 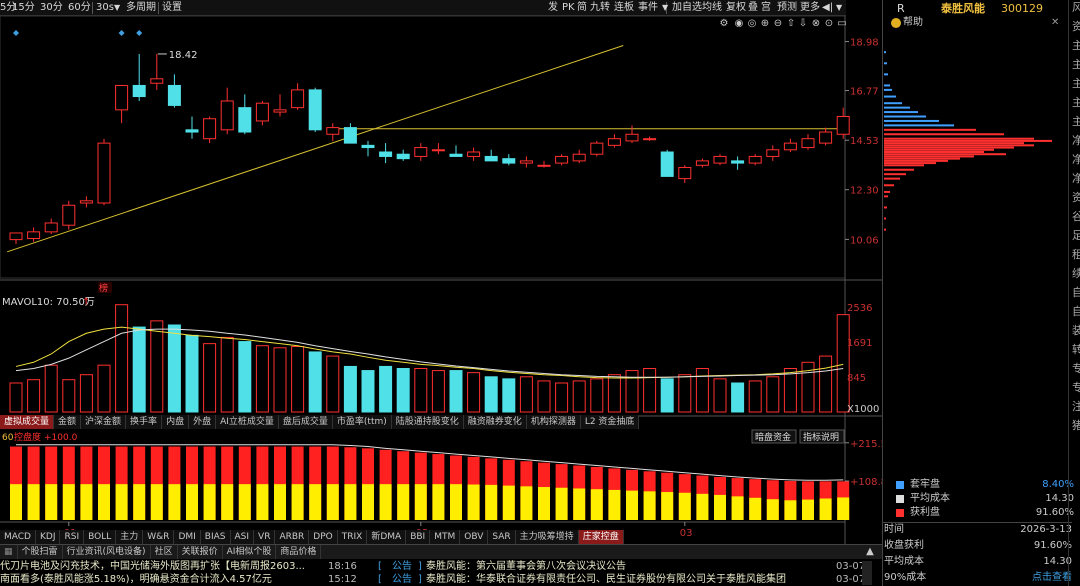 What do you see at coordinates (1076, 312) in the screenshot?
I see `side-char: 自` at bounding box center [1076, 312].